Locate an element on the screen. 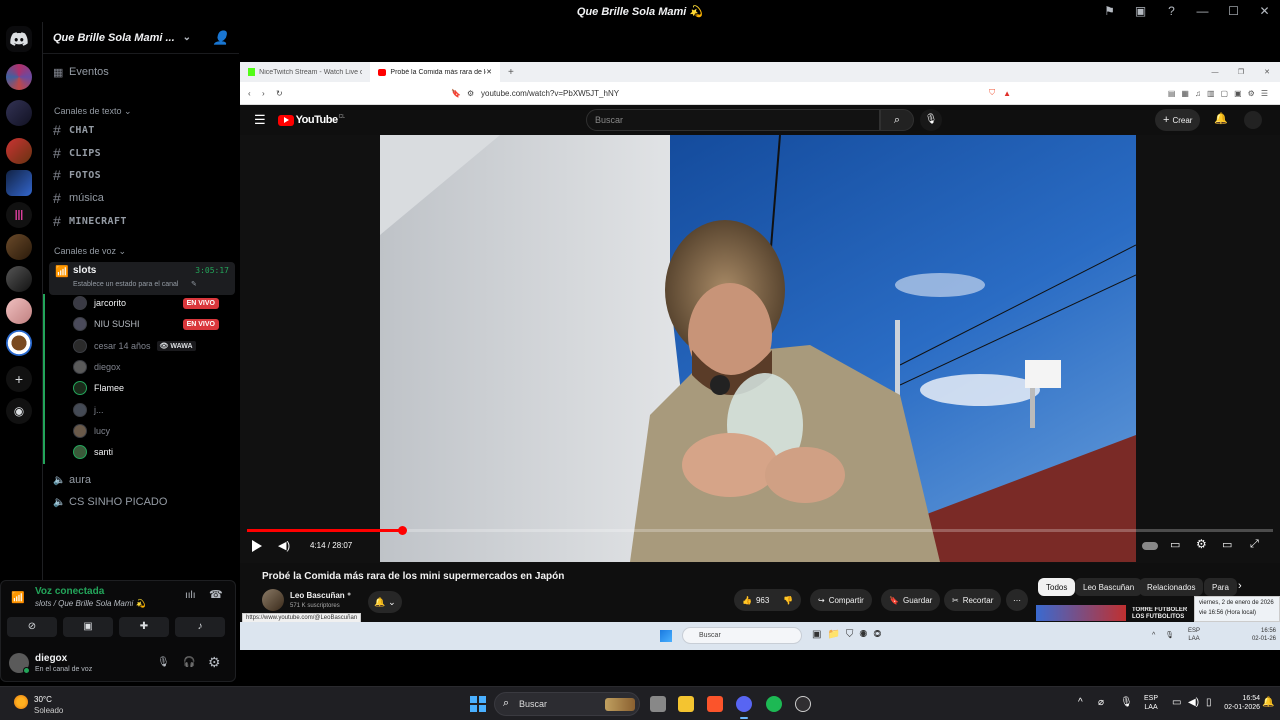 This screenshot has width=1280, height=720. share-button: ↪ Compartir is located at coordinates (841, 600).